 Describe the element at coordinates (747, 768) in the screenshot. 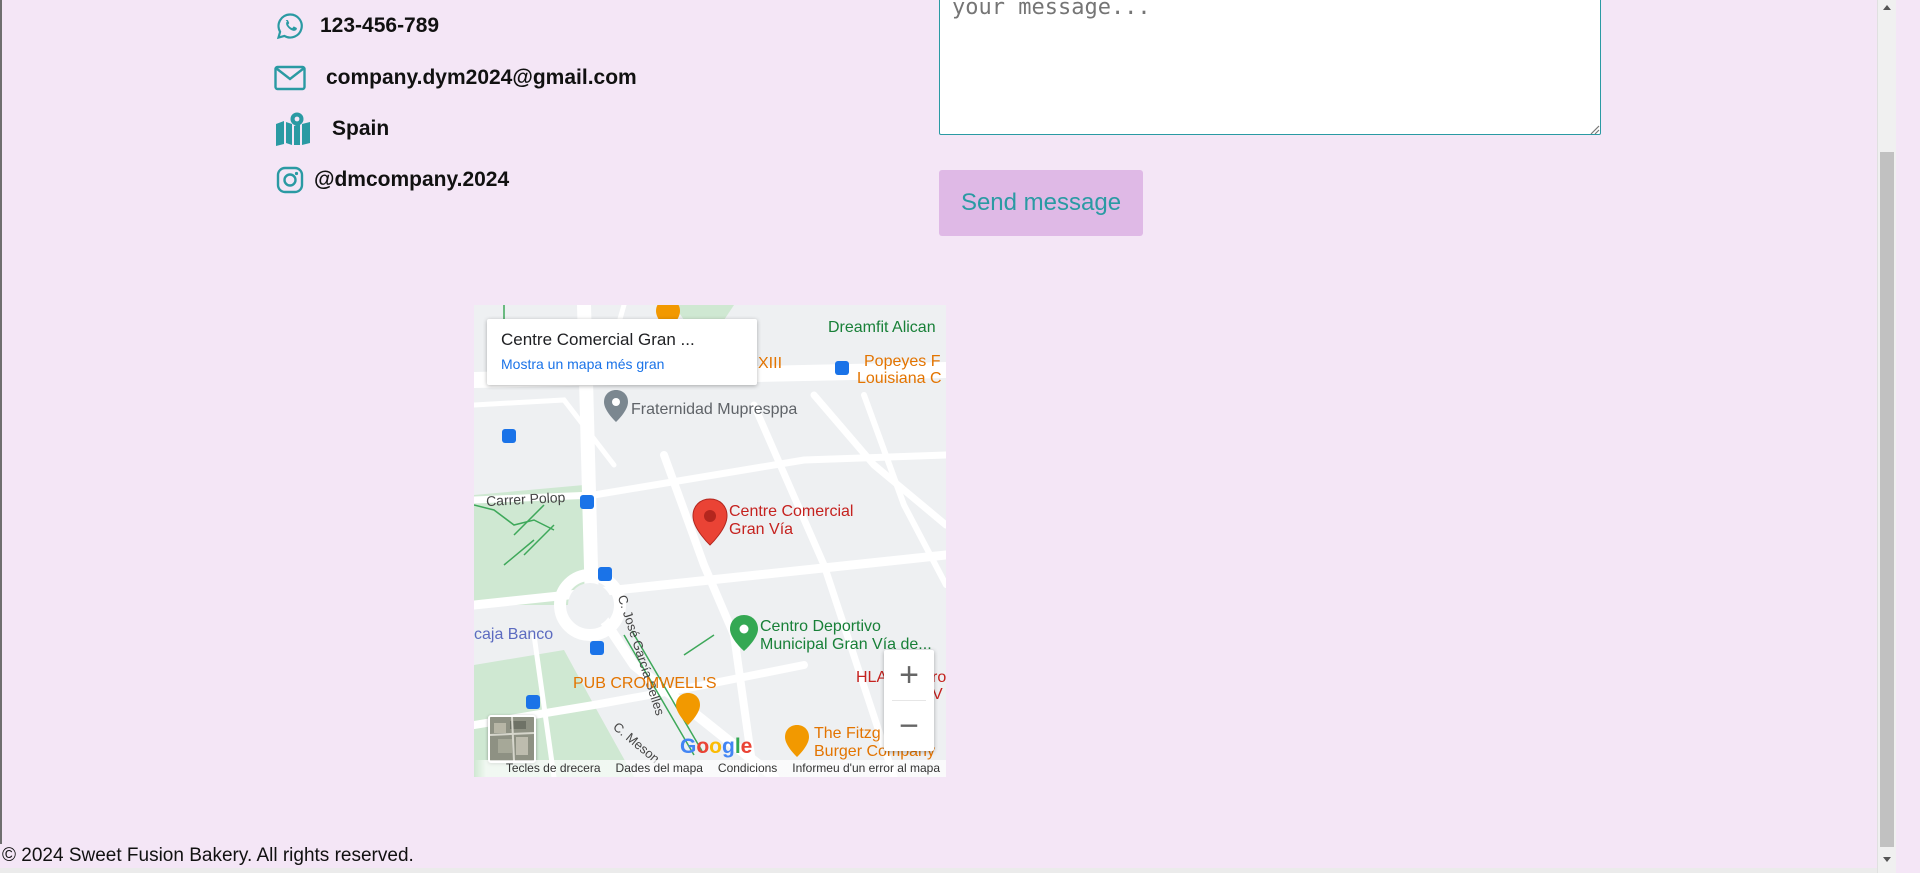

I see `terms-link: Condicions` at that location.